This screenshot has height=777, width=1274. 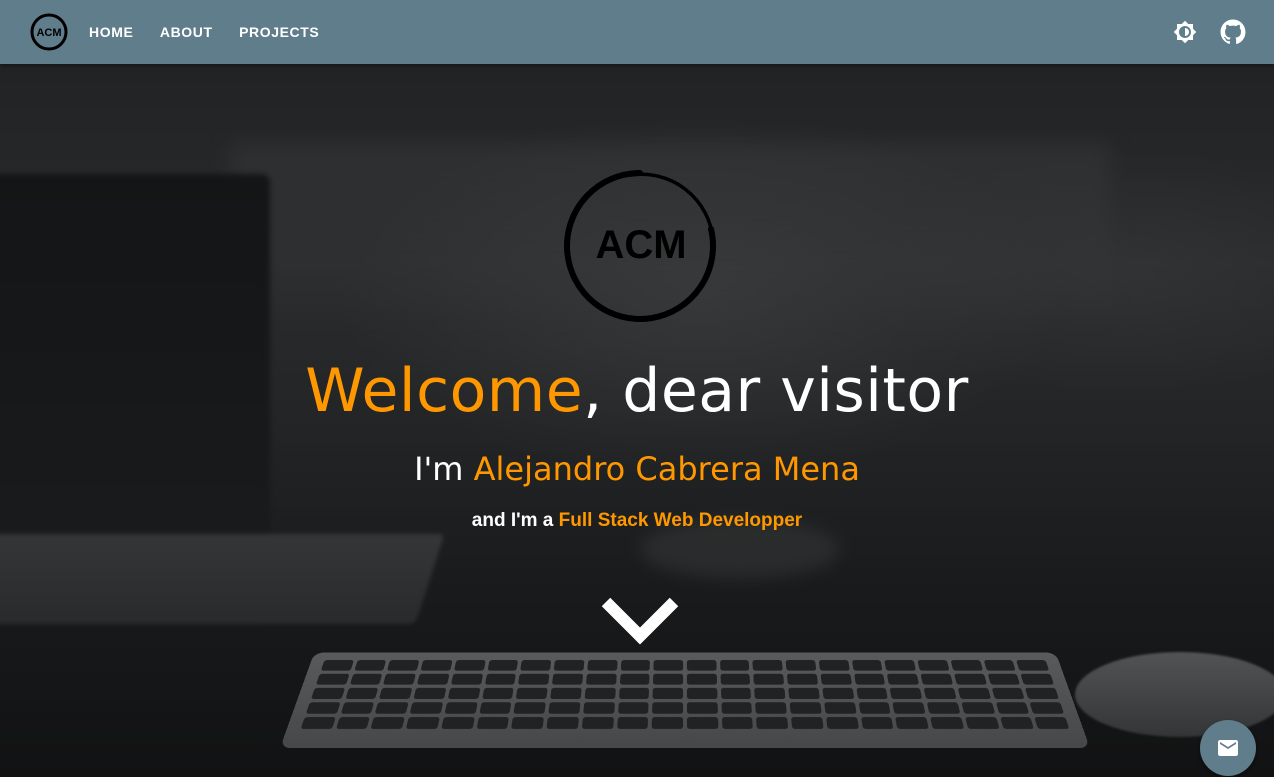 I want to click on chevron-down-icon, so click(x=640, y=620).